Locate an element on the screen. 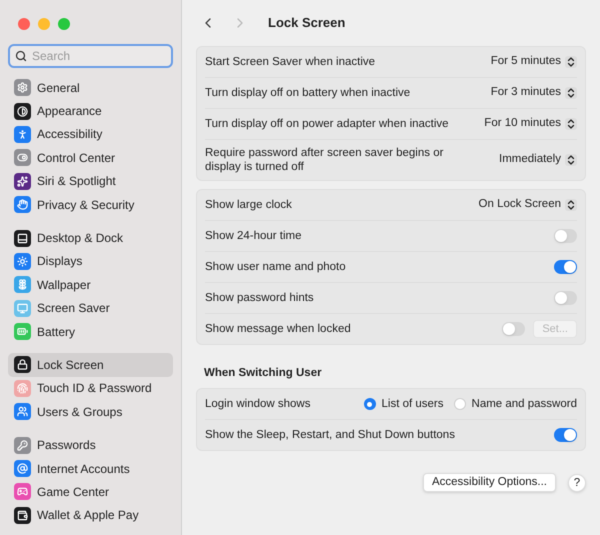 This screenshot has width=600, height=535. sidebar-item: Passwords is located at coordinates (90, 445).